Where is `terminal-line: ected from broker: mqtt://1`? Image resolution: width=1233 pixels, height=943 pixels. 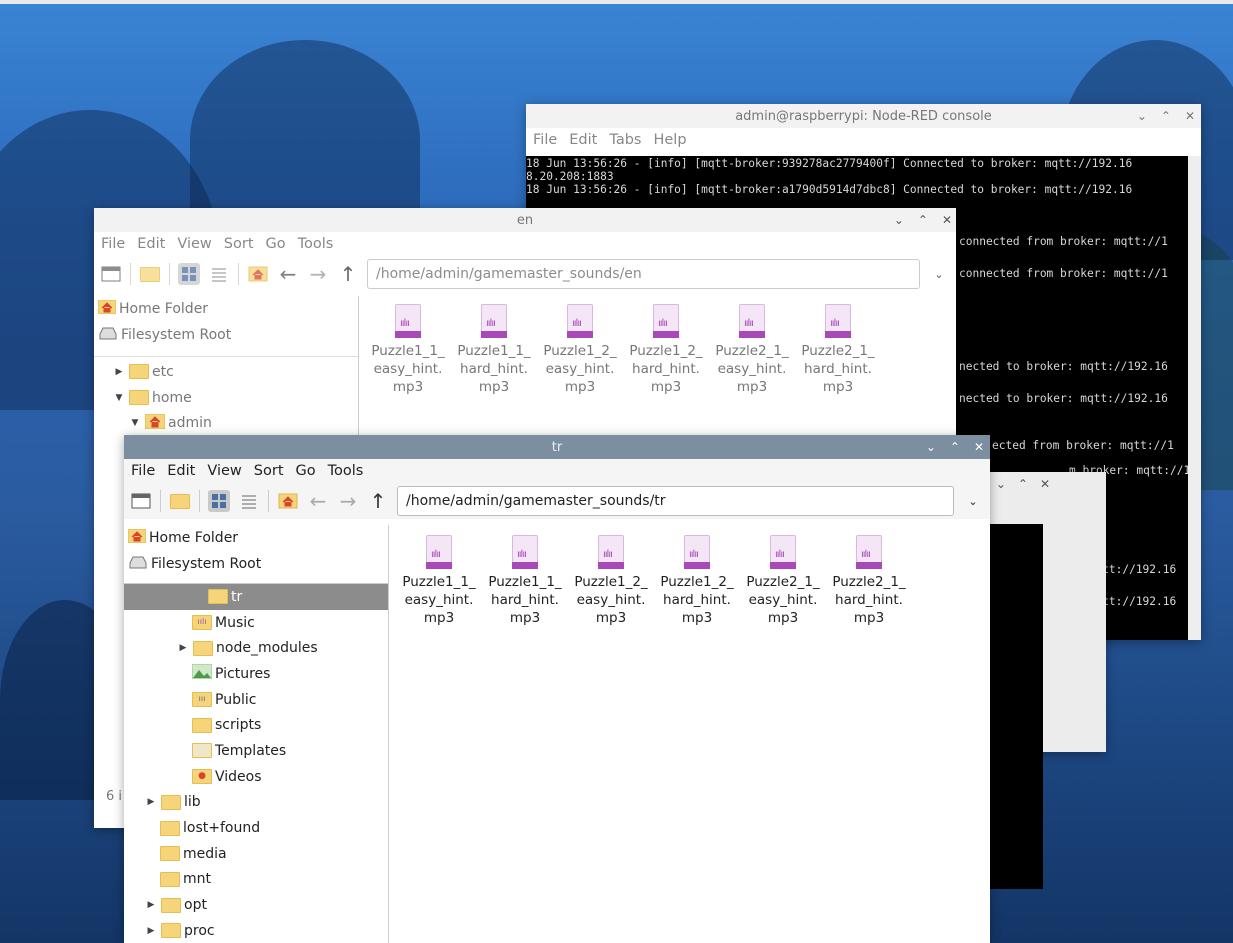 terminal-line: ected from broker: mqtt://1 is located at coordinates (1083, 445).